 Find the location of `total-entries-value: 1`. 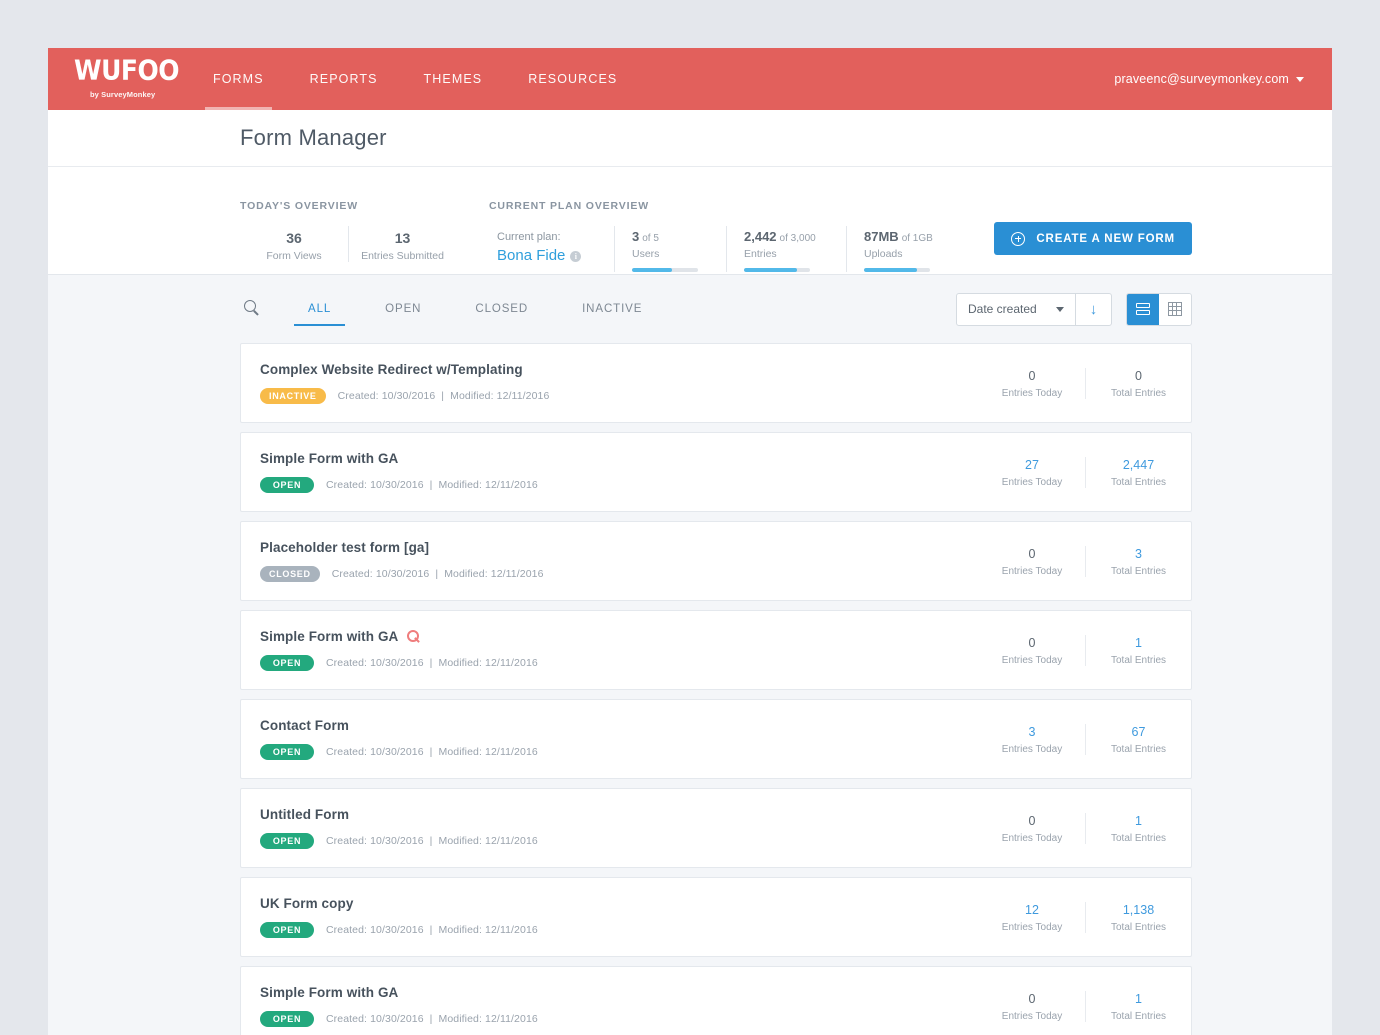

total-entries-value: 1 is located at coordinates (1138, 998).